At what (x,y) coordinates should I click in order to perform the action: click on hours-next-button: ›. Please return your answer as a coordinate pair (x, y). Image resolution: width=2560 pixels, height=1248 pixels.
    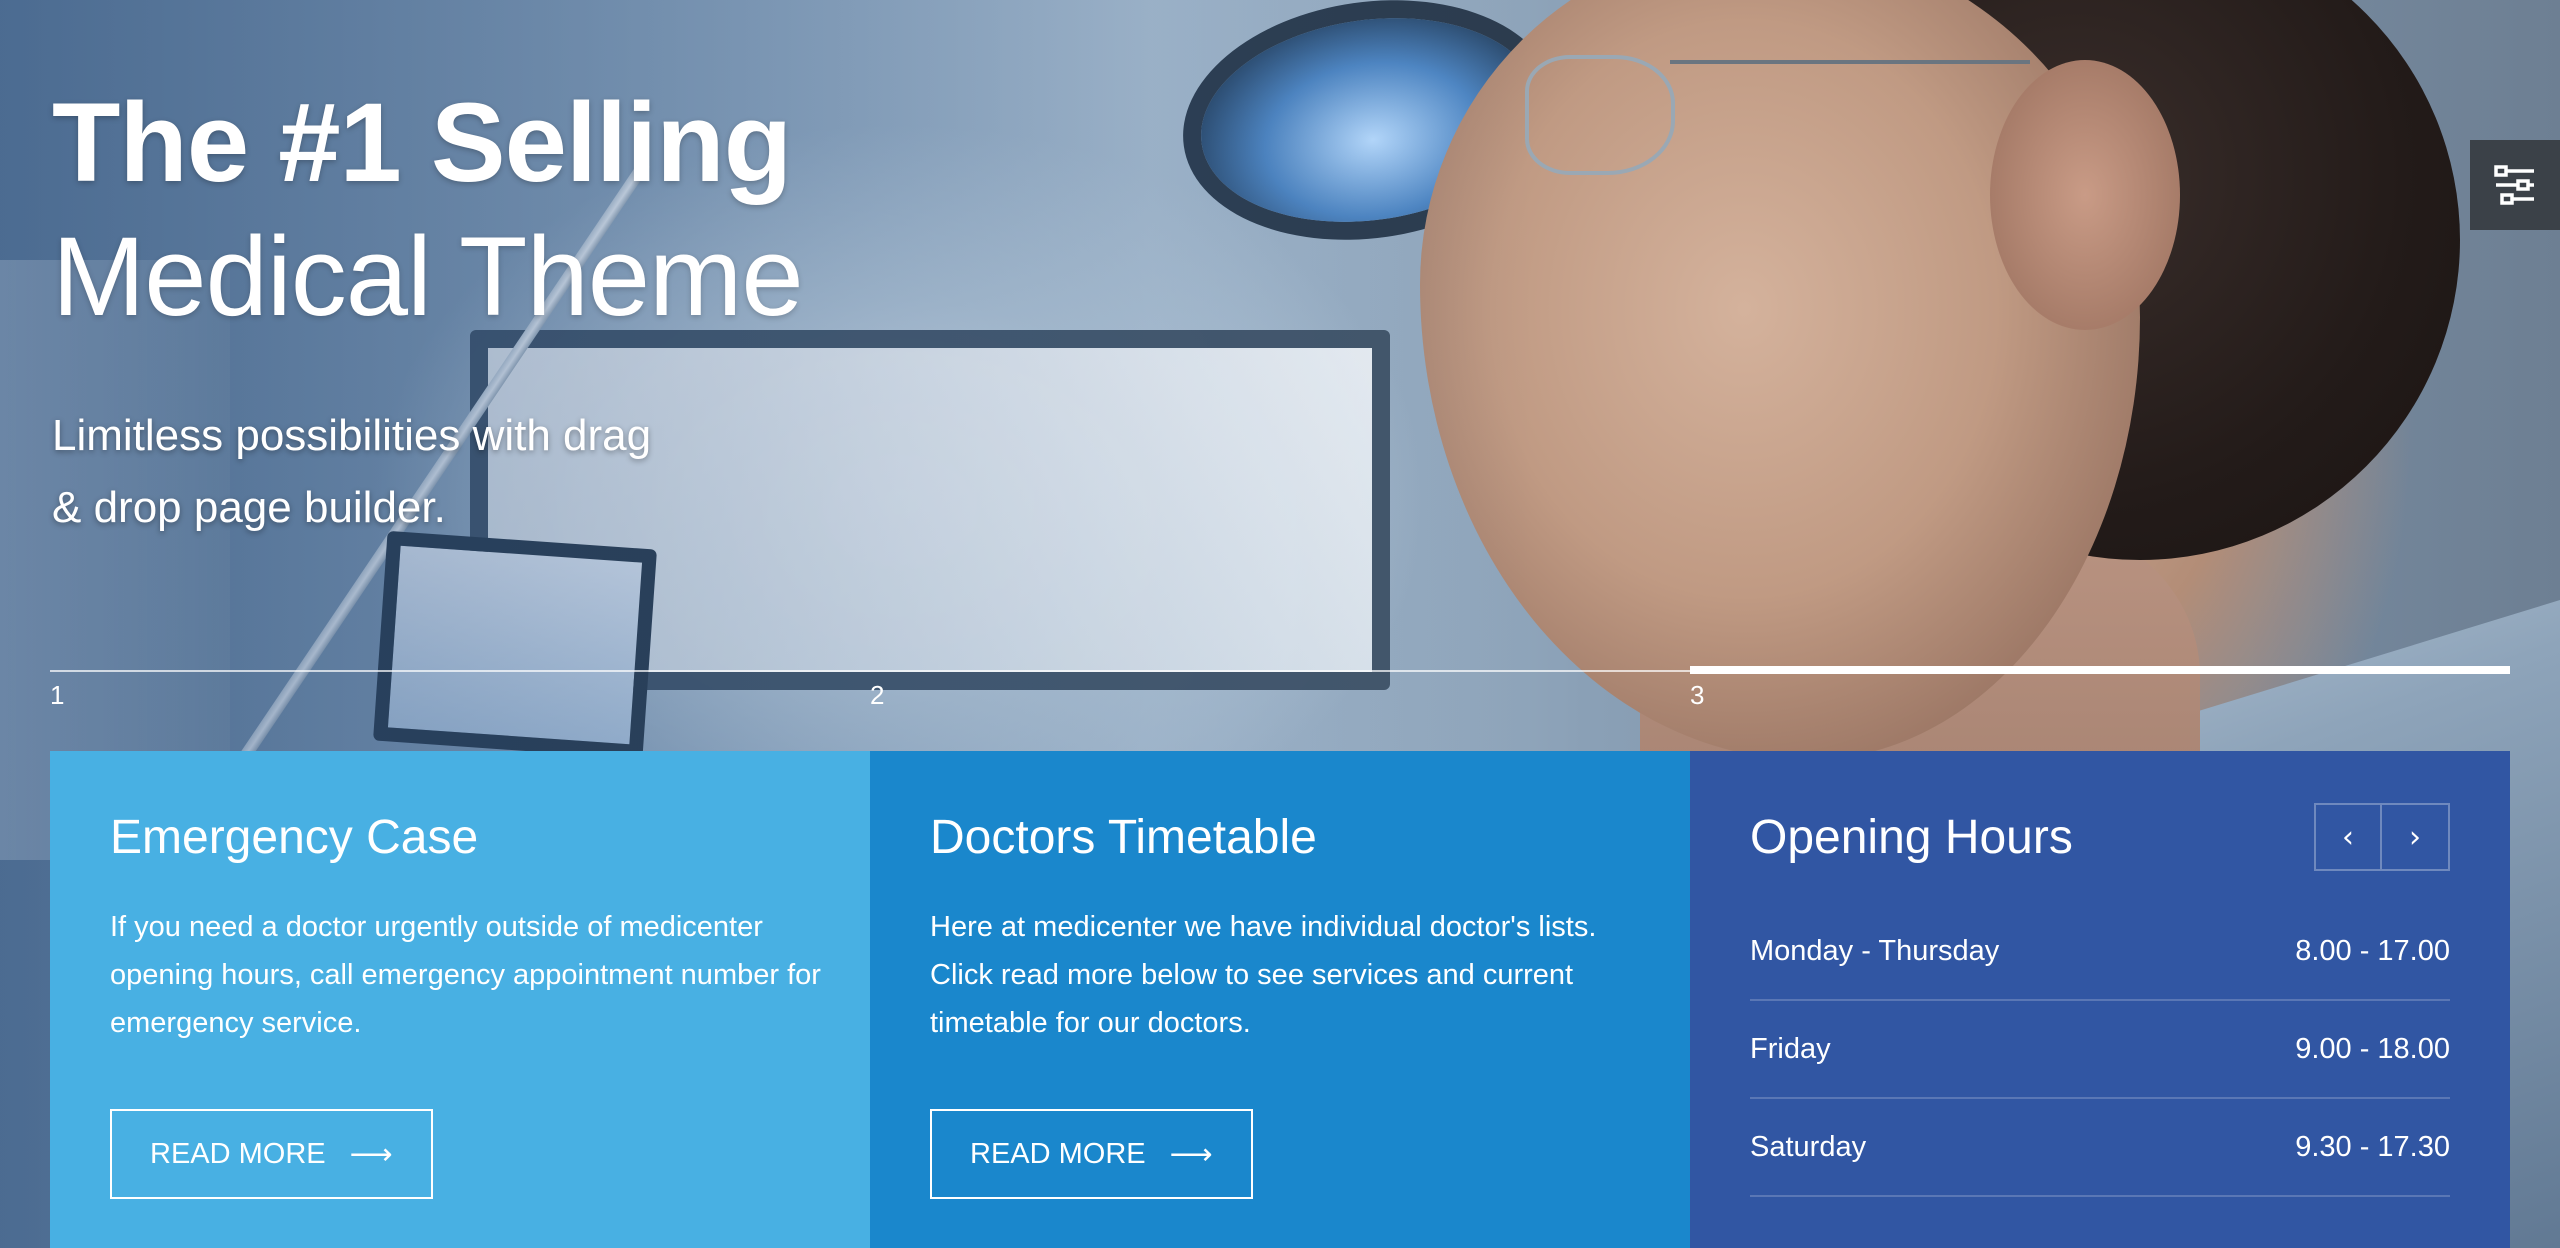
    Looking at the image, I should click on (2416, 837).